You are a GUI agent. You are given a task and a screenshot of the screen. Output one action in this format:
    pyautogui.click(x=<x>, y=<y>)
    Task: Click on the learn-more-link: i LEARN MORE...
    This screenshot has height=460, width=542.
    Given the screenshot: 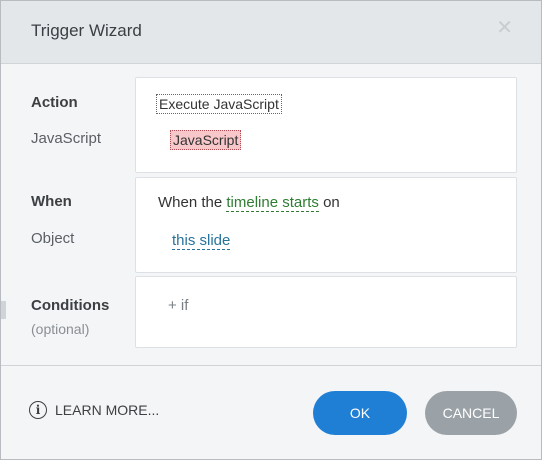 What is the action you would take?
    pyautogui.click(x=94, y=410)
    